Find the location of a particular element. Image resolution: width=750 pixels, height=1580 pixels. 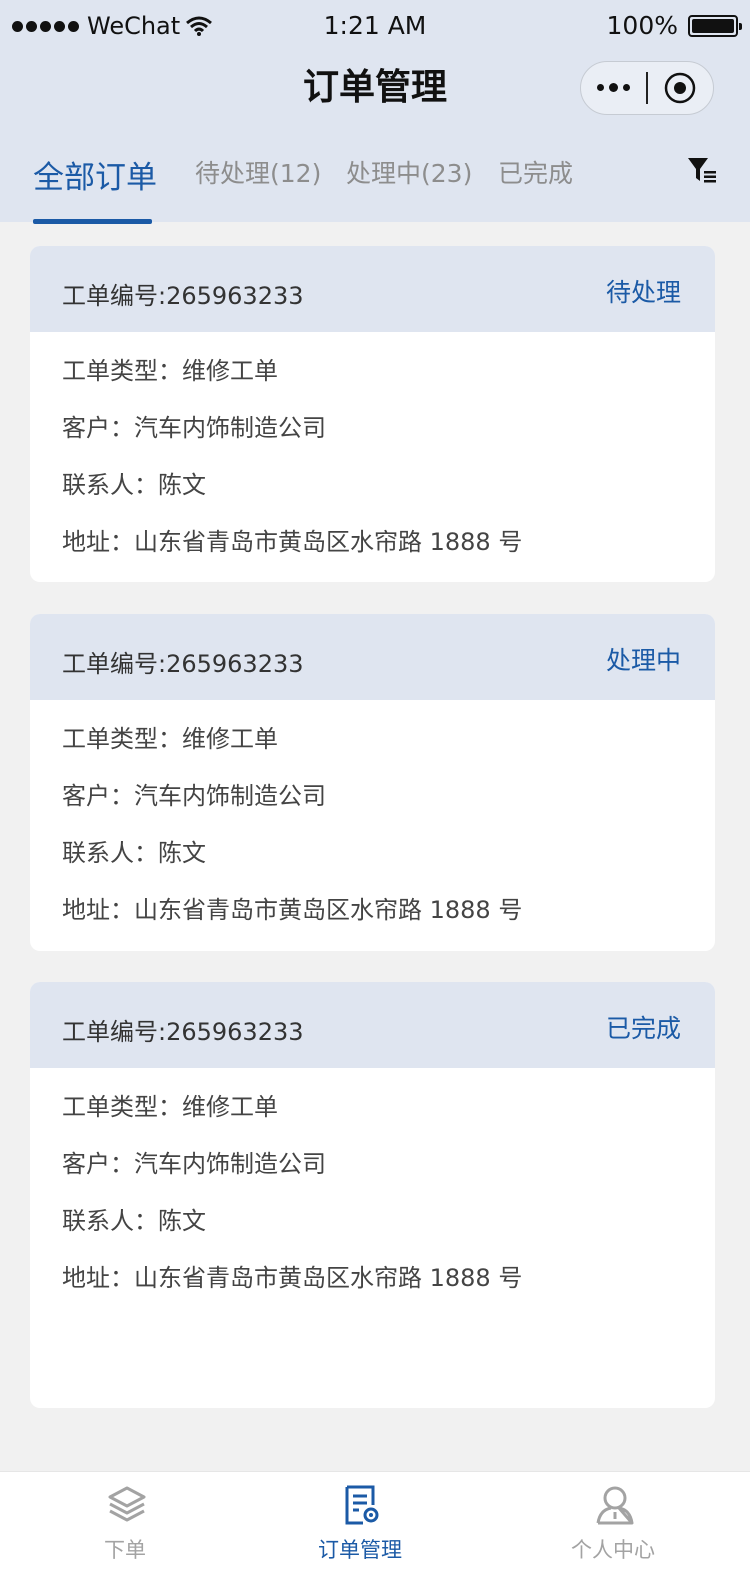

document-settings-icon is located at coordinates (362, 1505).